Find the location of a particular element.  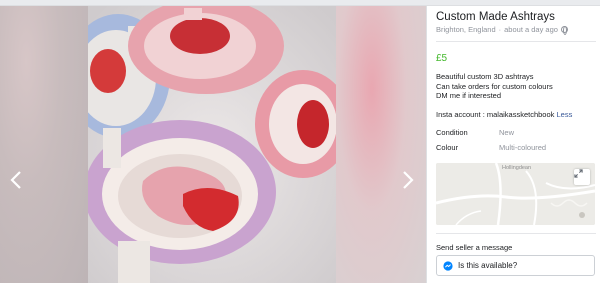

listing-title: Custom Made Ashtrays is located at coordinates (495, 17).